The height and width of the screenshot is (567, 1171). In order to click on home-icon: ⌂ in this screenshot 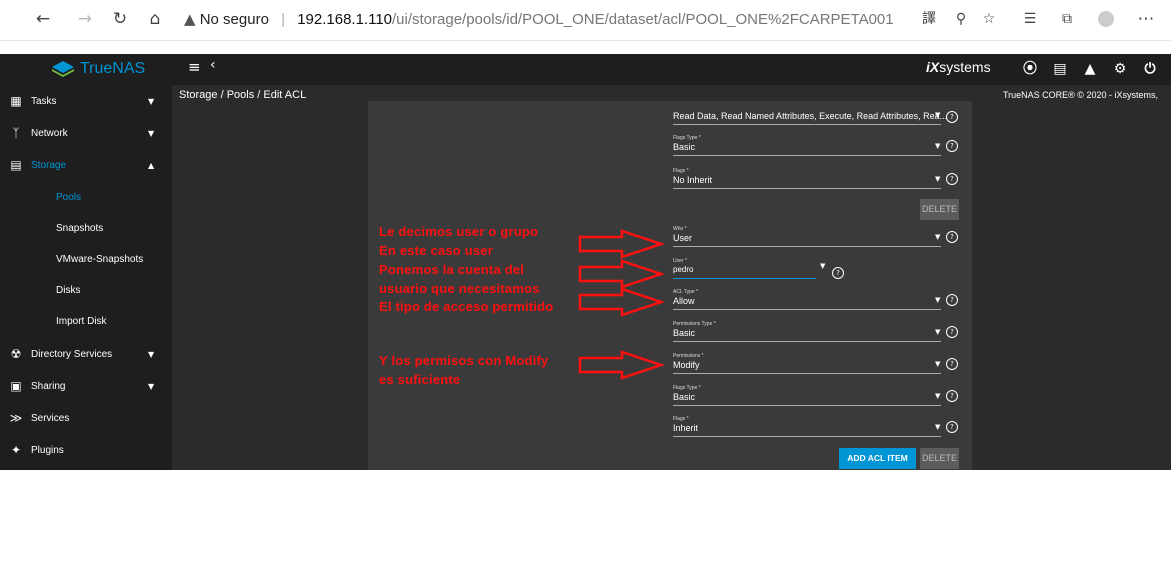, I will do `click(155, 19)`.